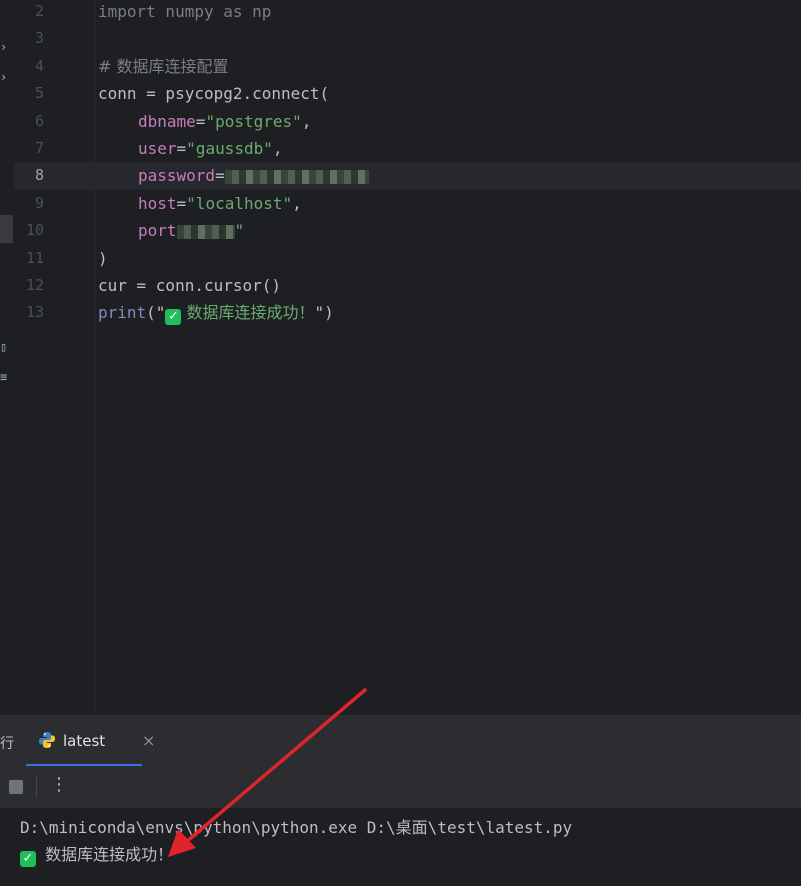 The width and height of the screenshot is (801, 886). What do you see at coordinates (185, 11) in the screenshot?
I see `code-text: import numpy as np` at bounding box center [185, 11].